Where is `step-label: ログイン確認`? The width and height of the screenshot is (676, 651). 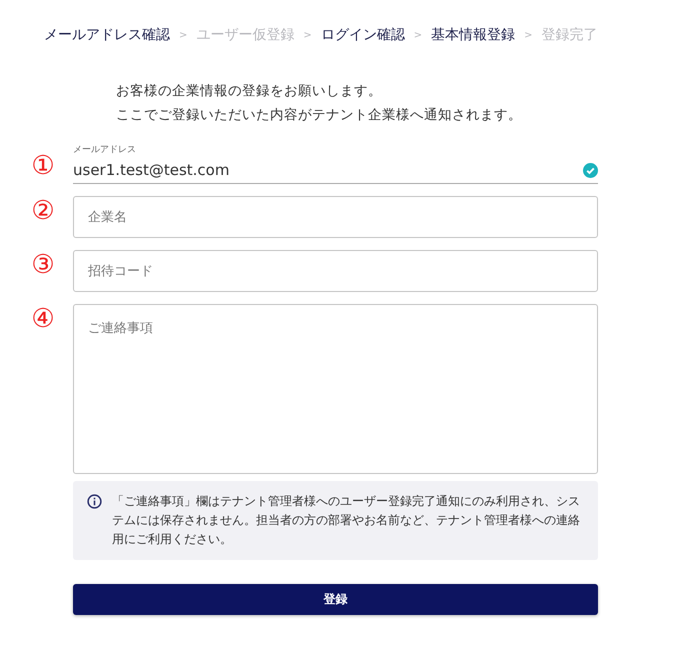
step-label: ログイン確認 is located at coordinates (362, 35).